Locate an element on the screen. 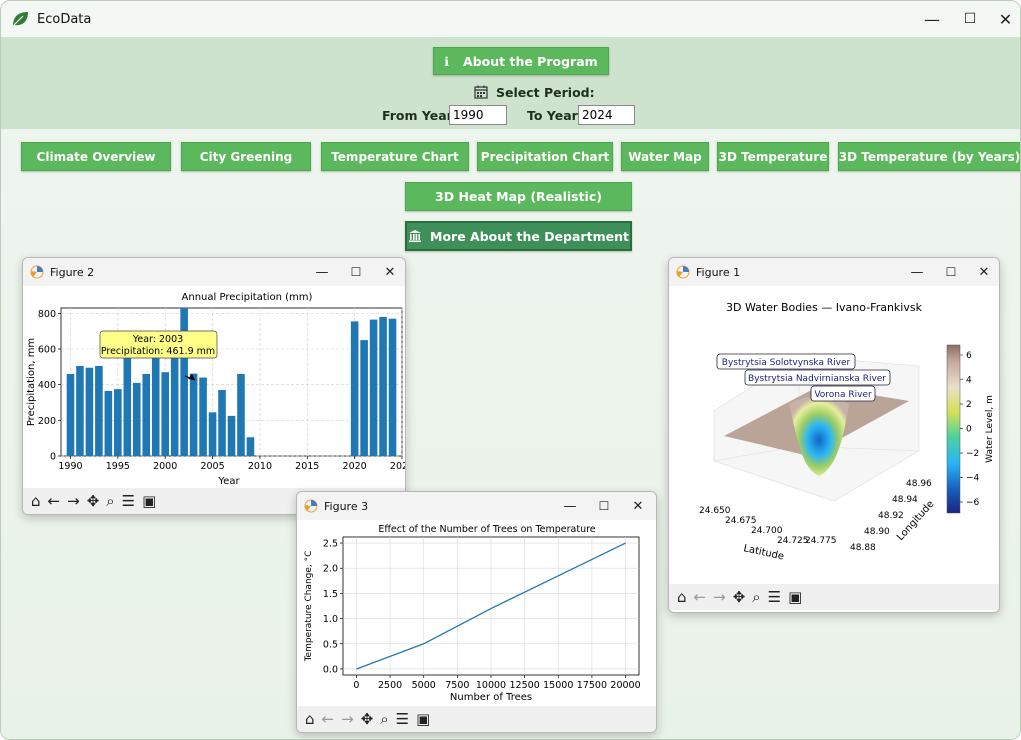  close-button: ✕ is located at coordinates (1004, 19).